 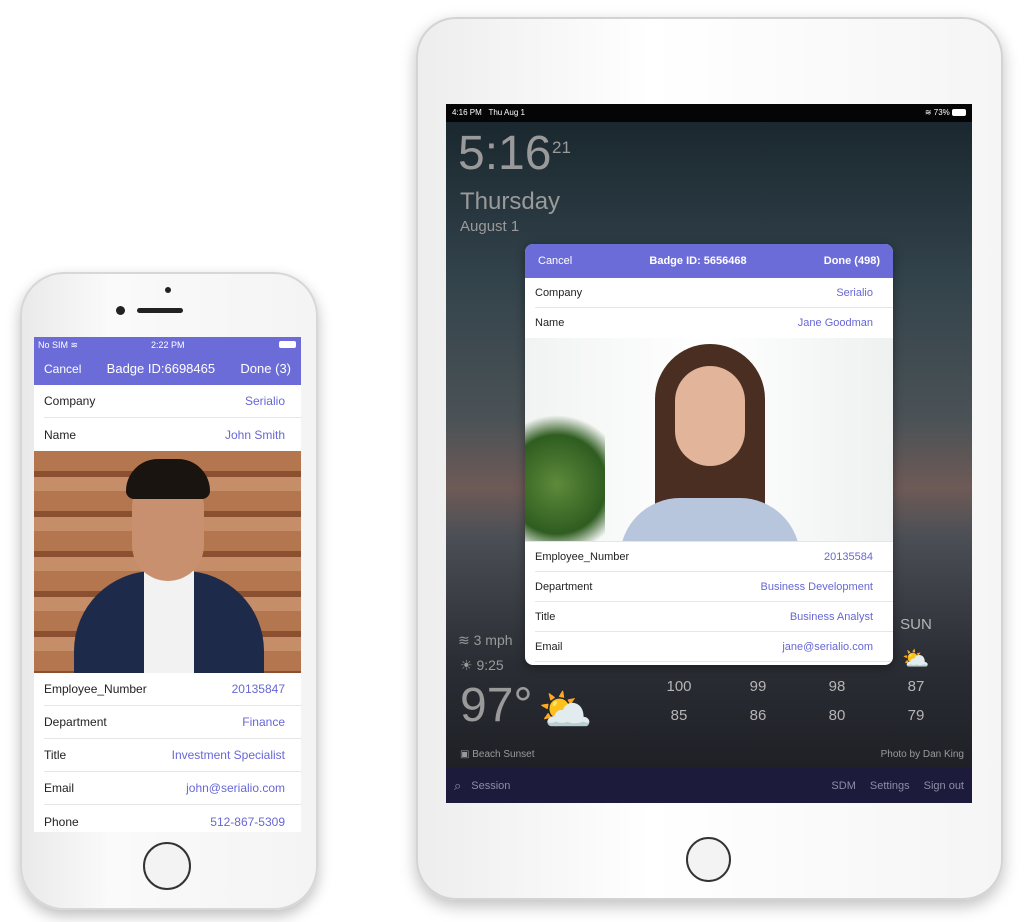 I want to click on forecast-low: 86, so click(x=758, y=715).